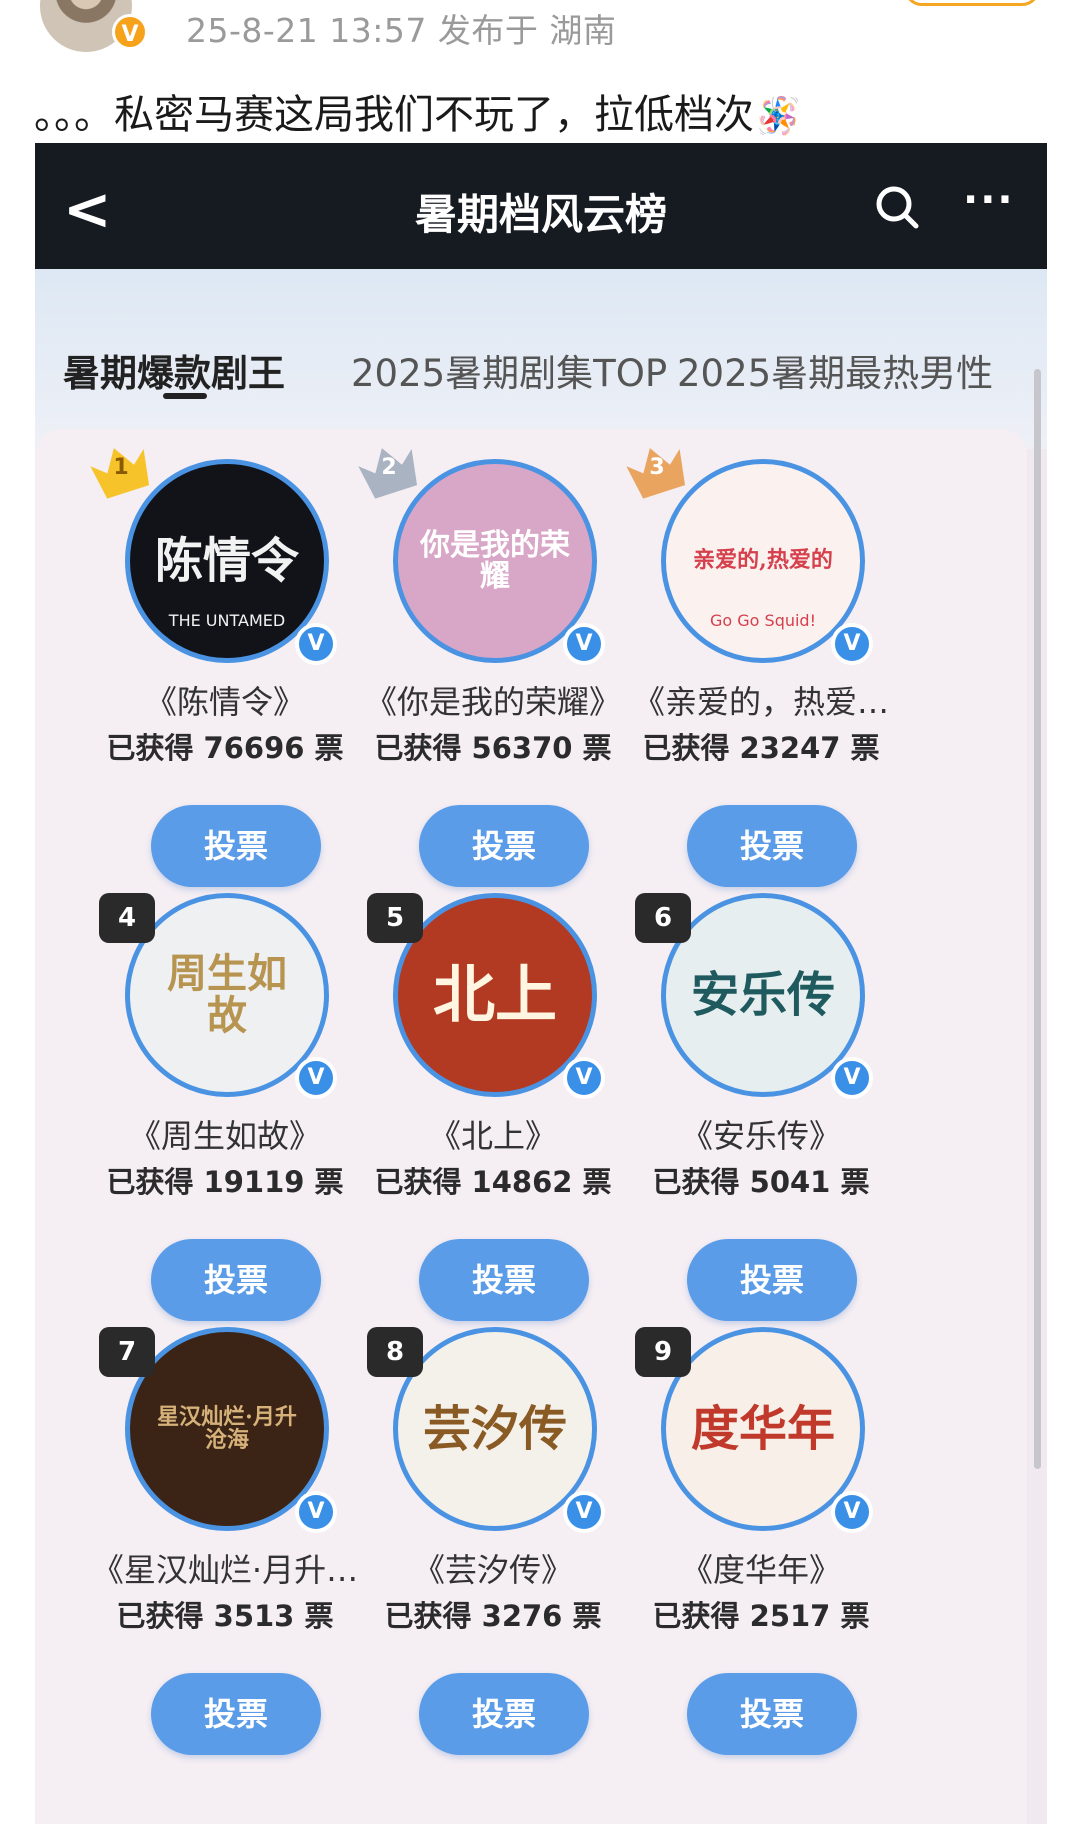 This screenshot has width=1080, height=1824. I want to click on rank-badge: 6, so click(663, 918).